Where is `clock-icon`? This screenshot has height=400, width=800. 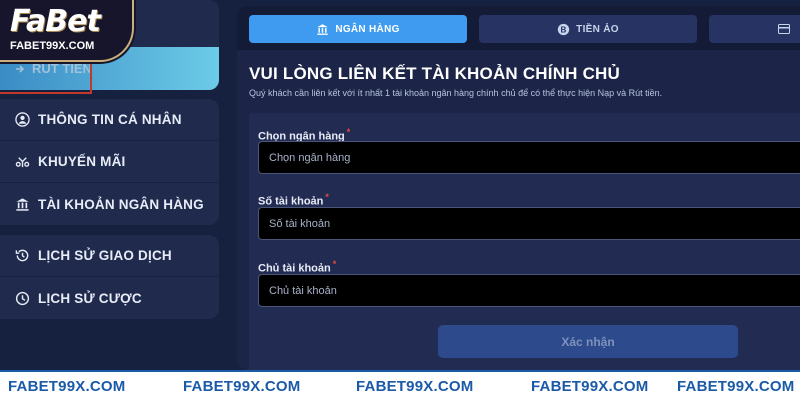
clock-icon is located at coordinates (22, 298).